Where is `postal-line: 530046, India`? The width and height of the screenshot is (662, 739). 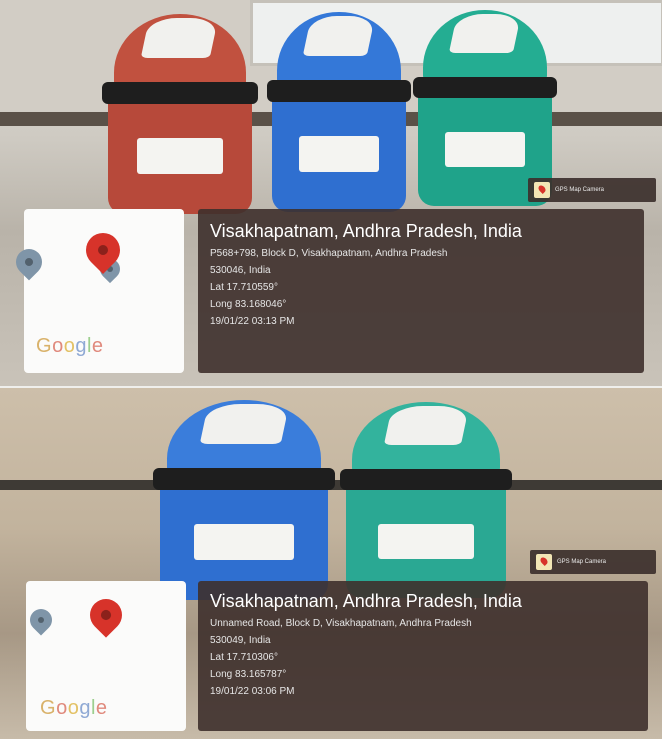
postal-line: 530046, India is located at coordinates (240, 270).